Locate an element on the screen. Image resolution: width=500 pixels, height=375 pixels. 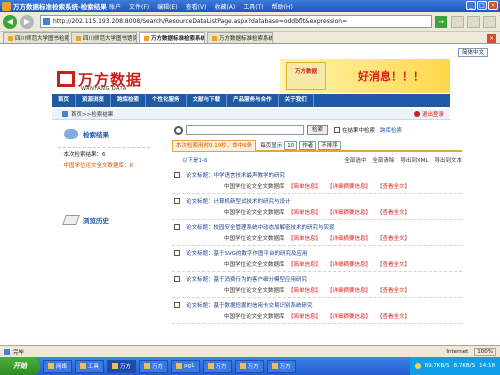
tab-icon is located at coordinates (78, 38).